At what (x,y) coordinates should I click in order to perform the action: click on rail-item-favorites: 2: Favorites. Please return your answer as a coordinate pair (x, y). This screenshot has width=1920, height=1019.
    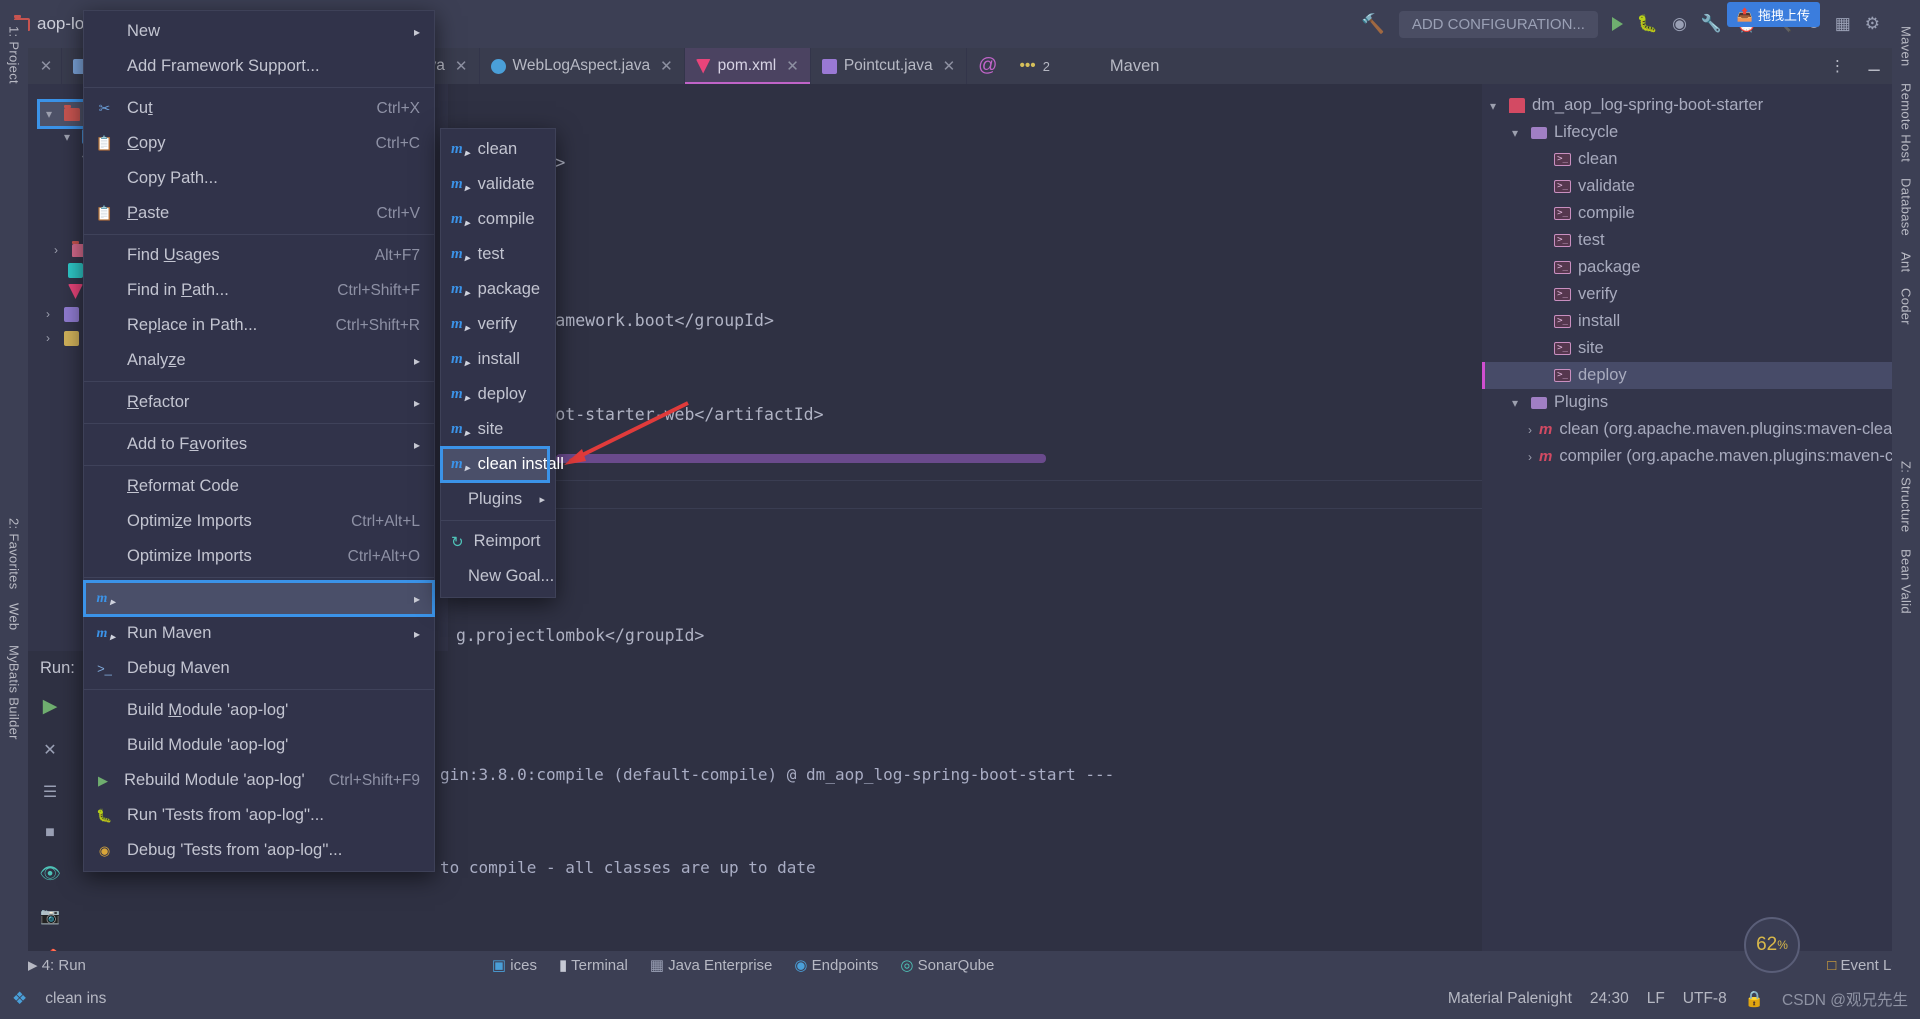
    Looking at the image, I should click on (14, 554).